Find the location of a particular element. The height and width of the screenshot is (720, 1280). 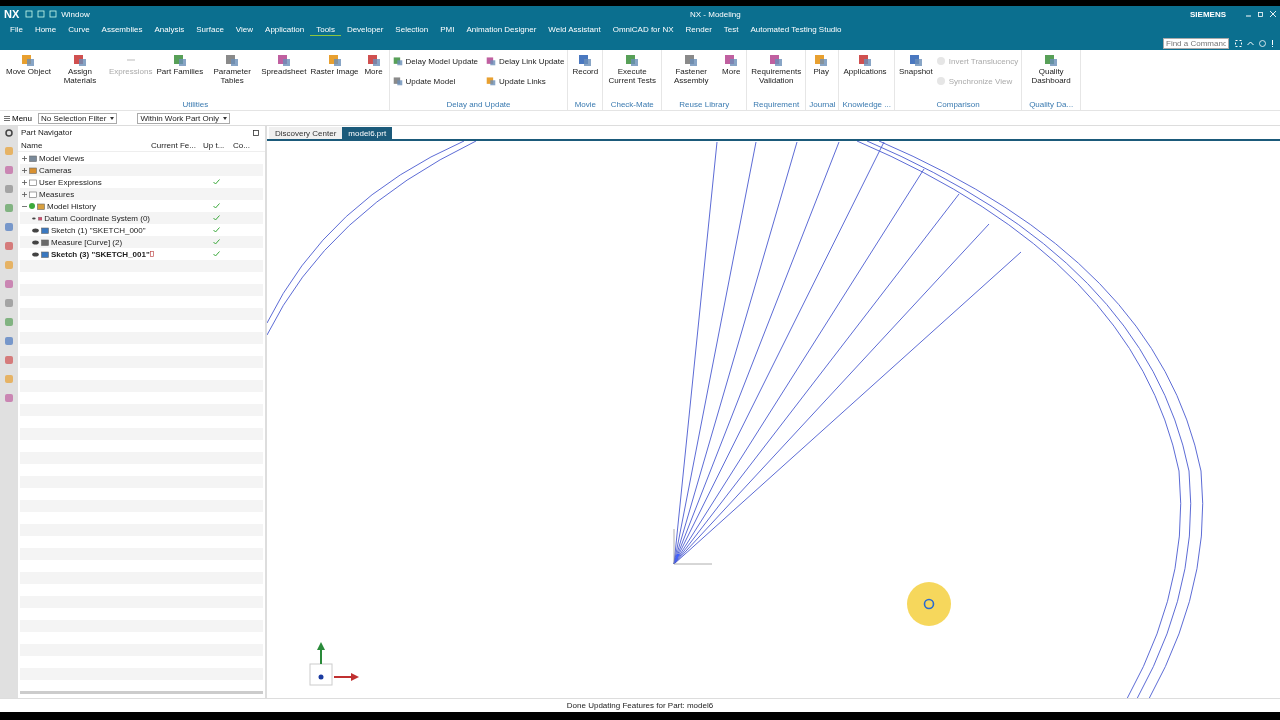

ribbon-tab: File is located at coordinates (16, 29).